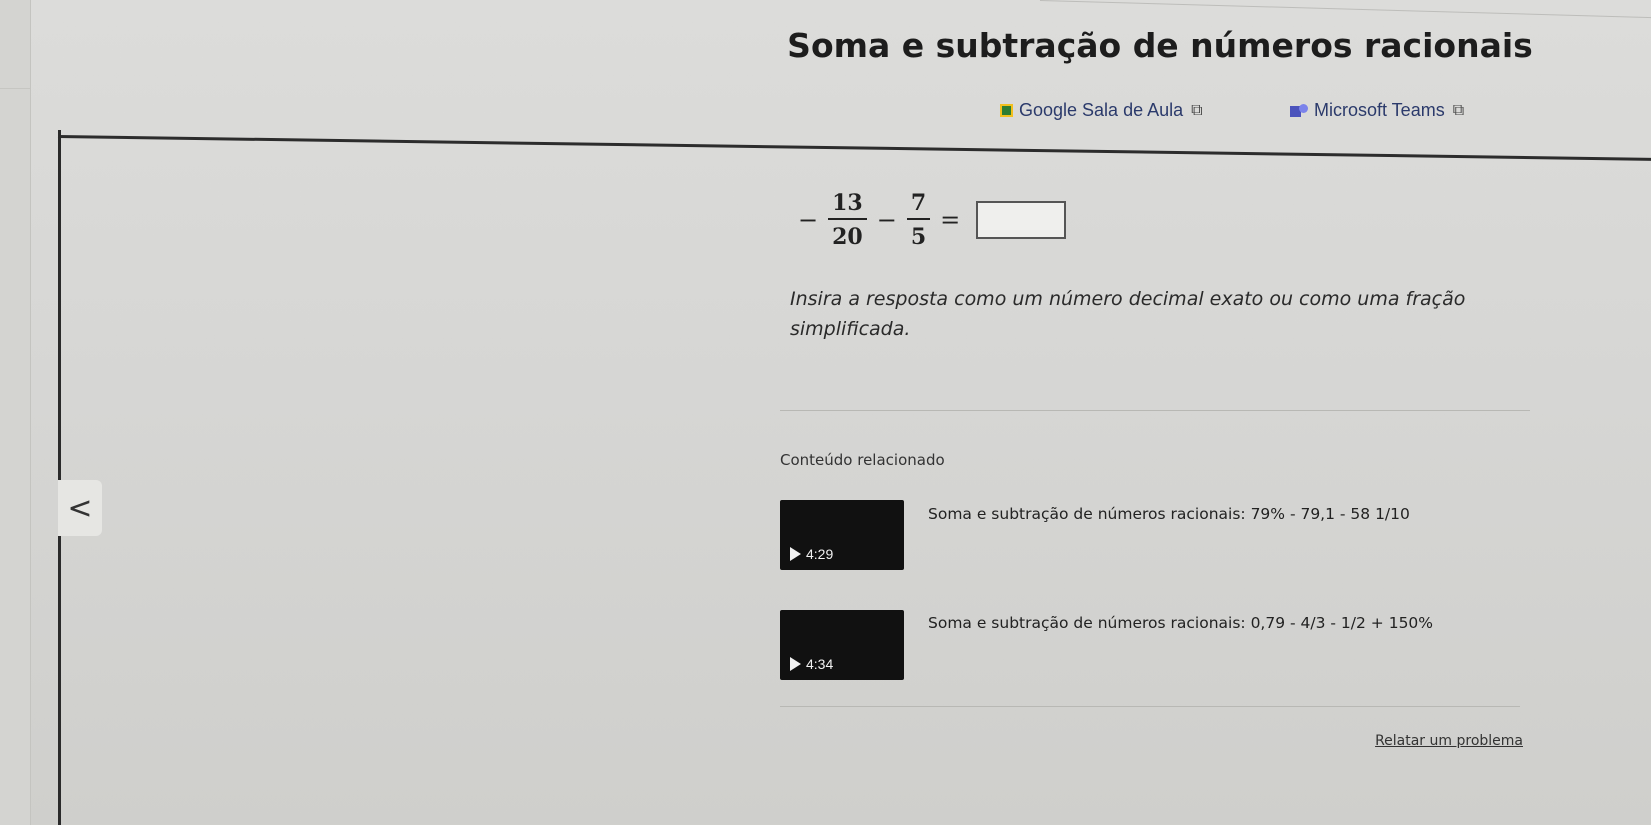 Image resolution: width=1651 pixels, height=825 pixels. I want to click on microsoft-teams-icon, so click(1299, 110).